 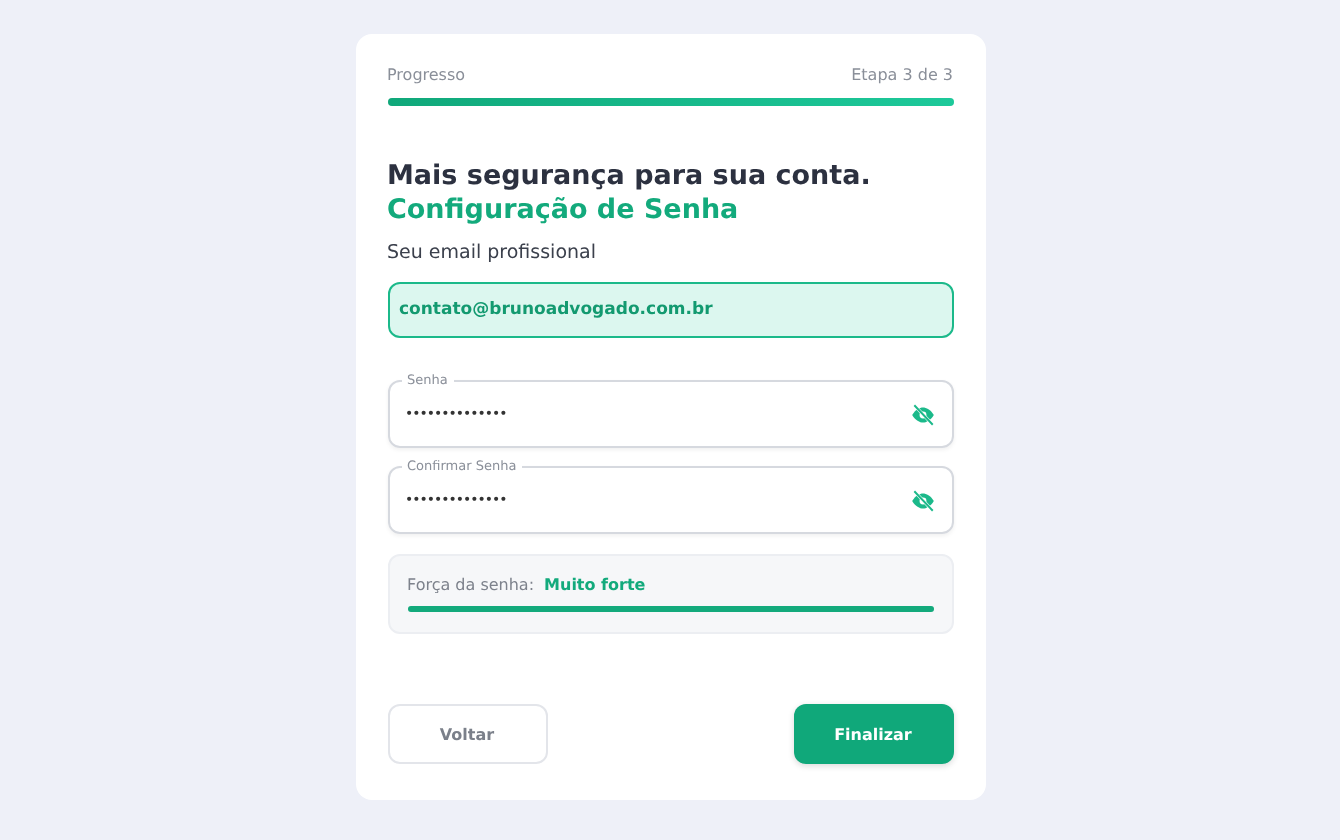 I want to click on progress-label: Progresso, so click(x=426, y=75).